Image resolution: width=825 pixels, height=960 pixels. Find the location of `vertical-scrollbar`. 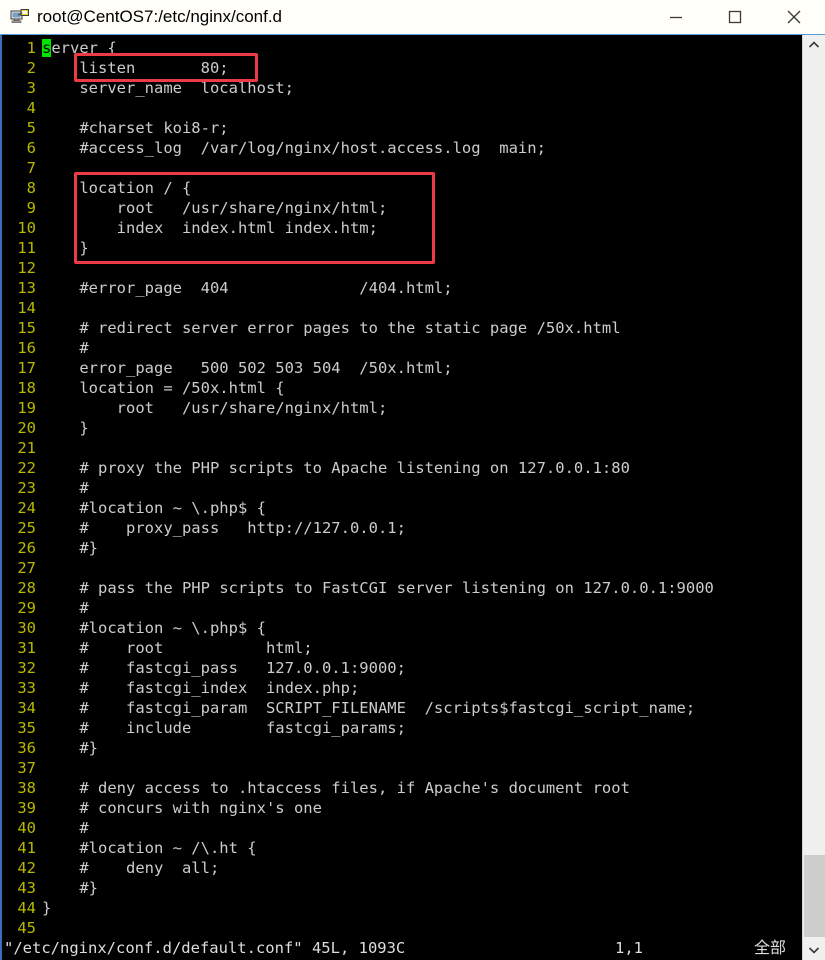

vertical-scrollbar is located at coordinates (813, 497).